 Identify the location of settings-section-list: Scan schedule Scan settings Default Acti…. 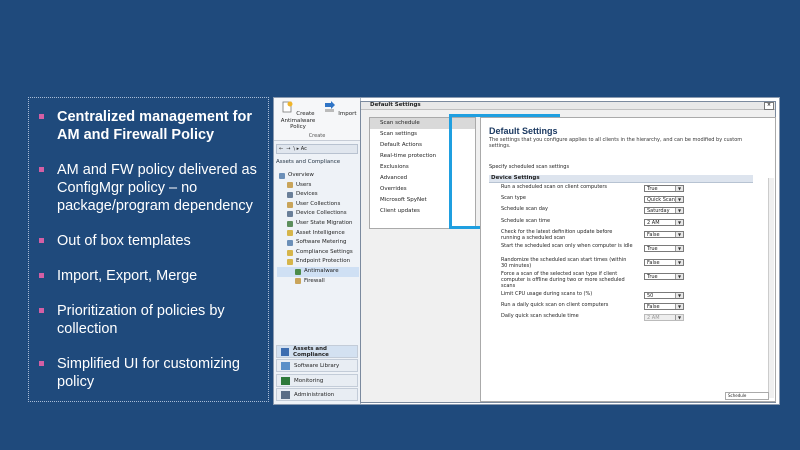
(422, 173).